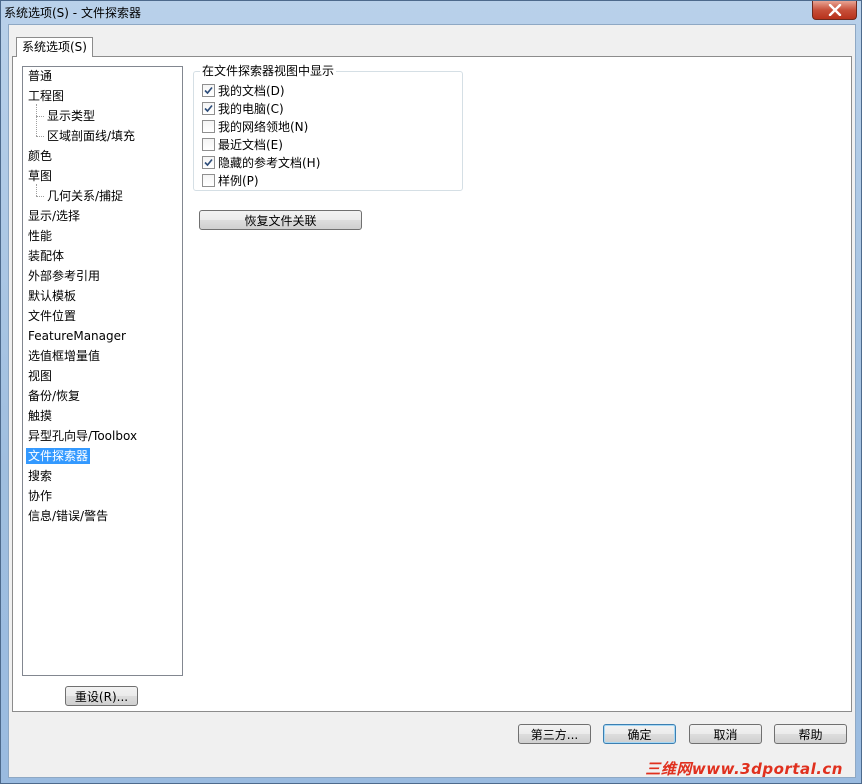 Image resolution: width=862 pixels, height=784 pixels. Describe the element at coordinates (251, 109) in the screenshot. I see `checkbox-label: 我的电脑(C)` at that location.